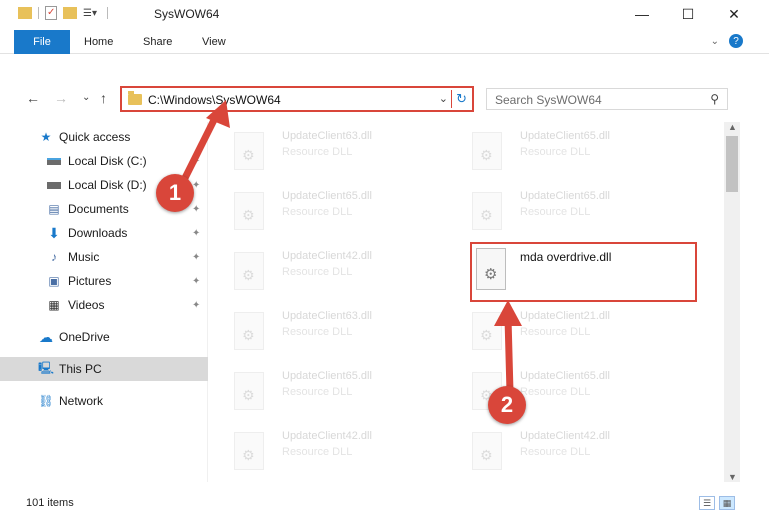 This screenshot has height=531, width=769. I want to click on music-icon: ♪, so click(54, 257).